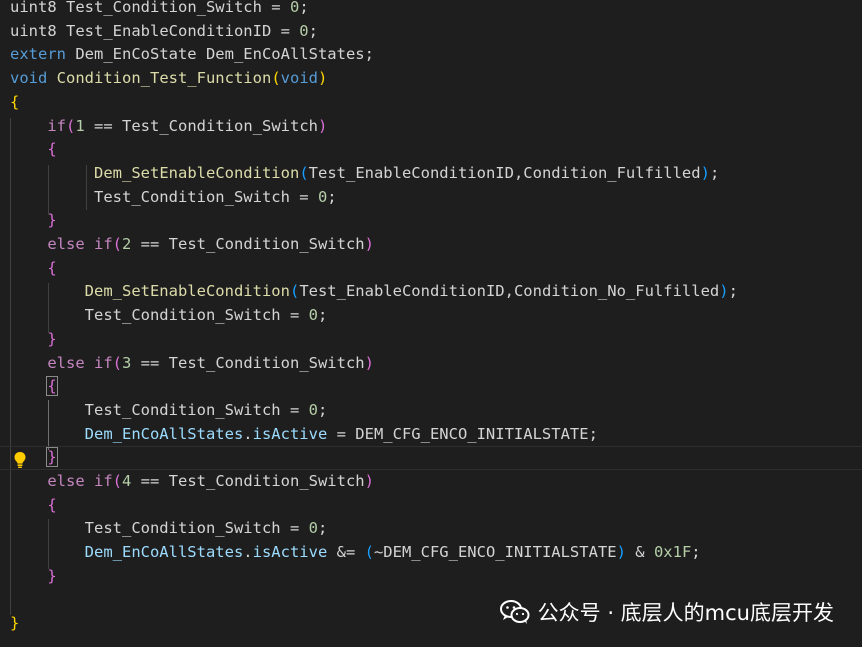 The width and height of the screenshot is (862, 647). I want to click on code-token: = DEM_CFG_ENCO_INITIALSTATE;, so click(462, 433).